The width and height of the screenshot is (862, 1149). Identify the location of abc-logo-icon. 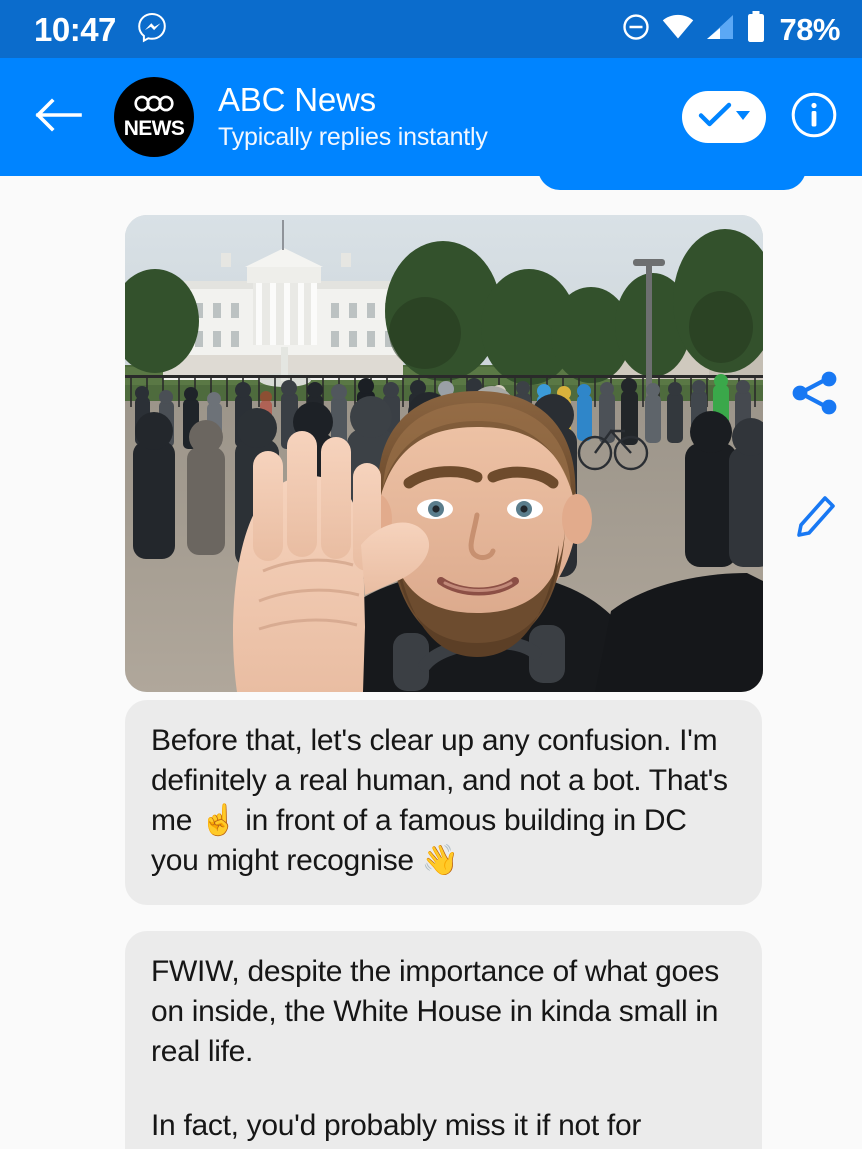
(154, 106).